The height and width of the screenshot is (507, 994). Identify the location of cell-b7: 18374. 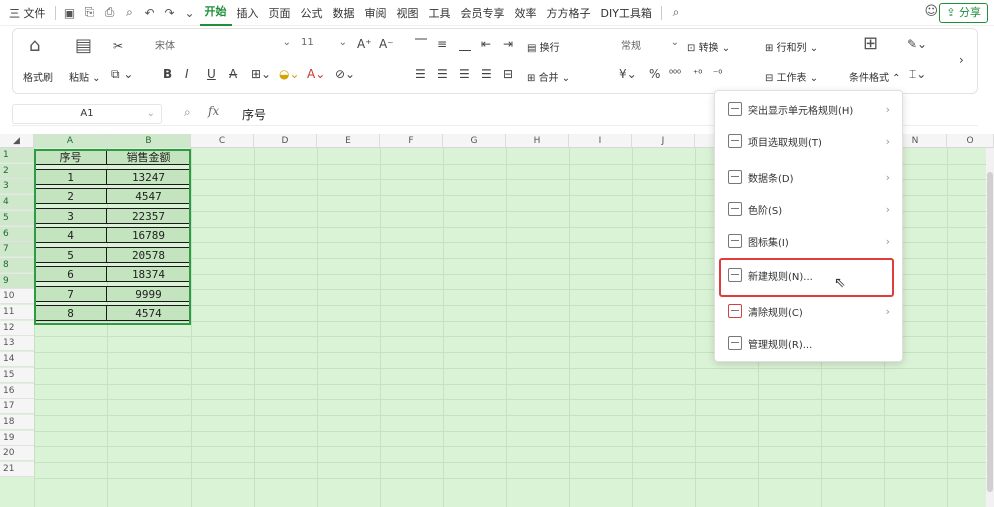
(148, 274).